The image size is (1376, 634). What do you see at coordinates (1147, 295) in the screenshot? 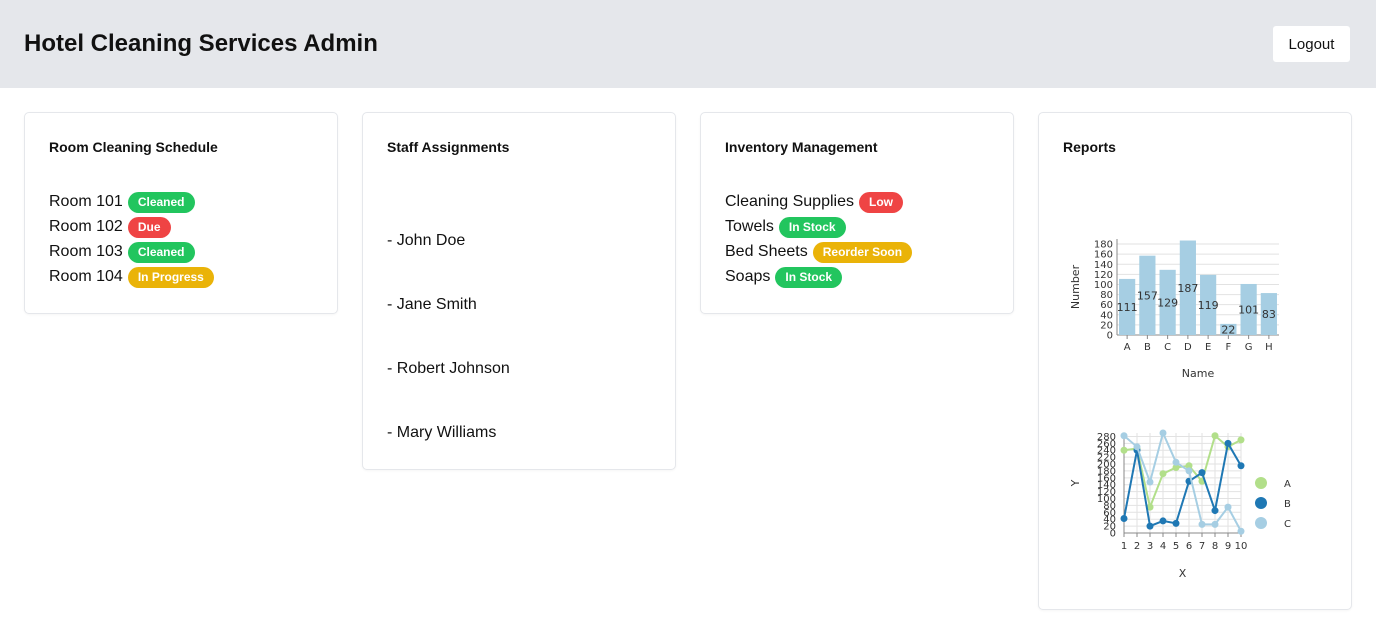
I see `data-label: 157` at bounding box center [1147, 295].